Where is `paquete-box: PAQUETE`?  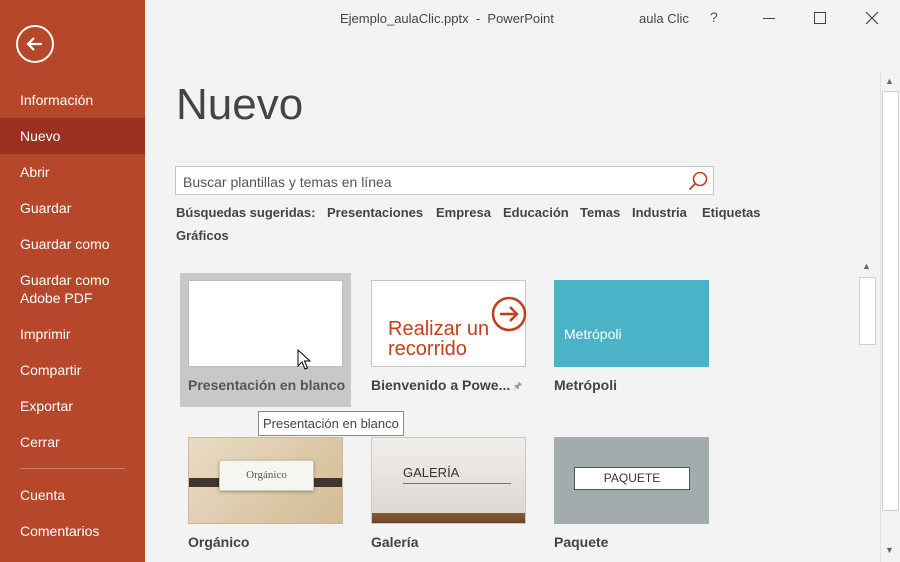
paquete-box: PAQUETE is located at coordinates (632, 478).